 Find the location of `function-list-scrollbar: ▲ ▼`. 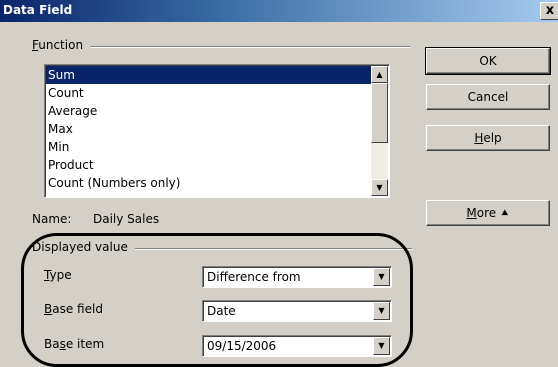

function-list-scrollbar: ▲ ▼ is located at coordinates (379, 131).